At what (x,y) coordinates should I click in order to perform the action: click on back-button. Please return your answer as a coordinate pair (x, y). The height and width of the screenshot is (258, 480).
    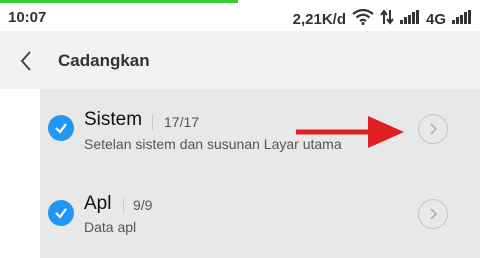
    Looking at the image, I should click on (26, 61).